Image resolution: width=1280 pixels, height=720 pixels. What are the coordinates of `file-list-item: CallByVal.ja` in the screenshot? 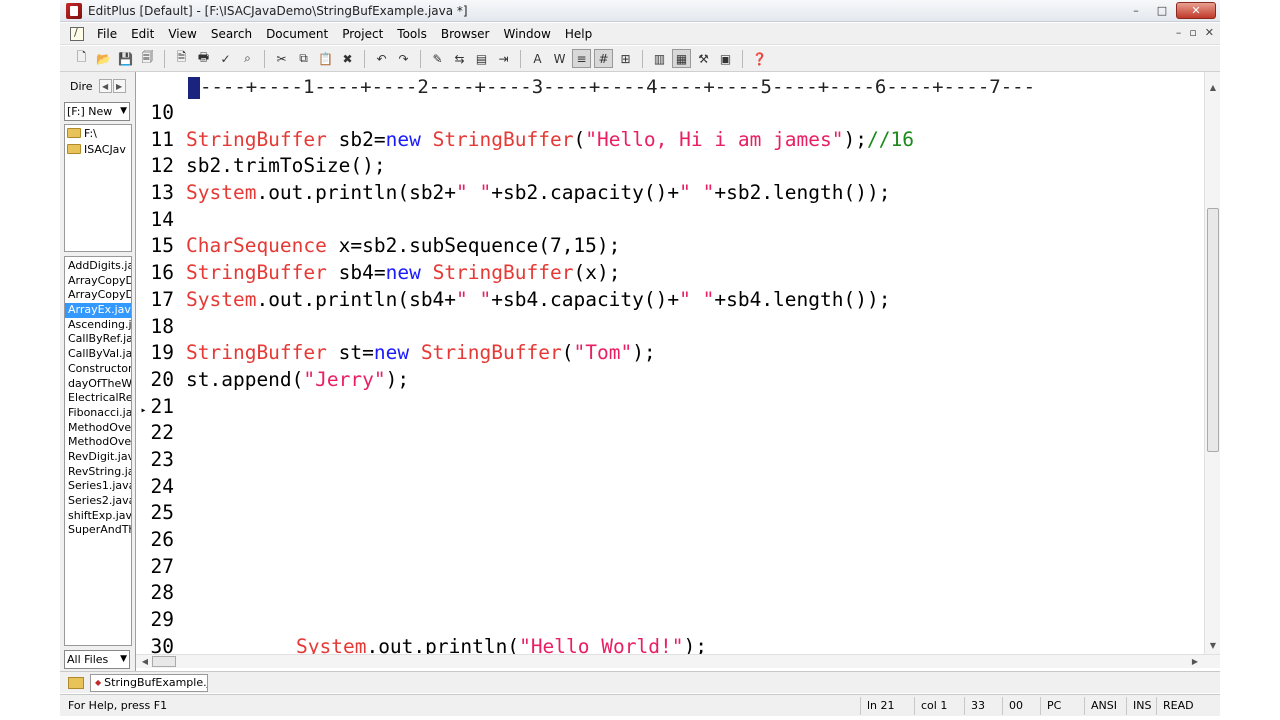 It's located at (98, 354).